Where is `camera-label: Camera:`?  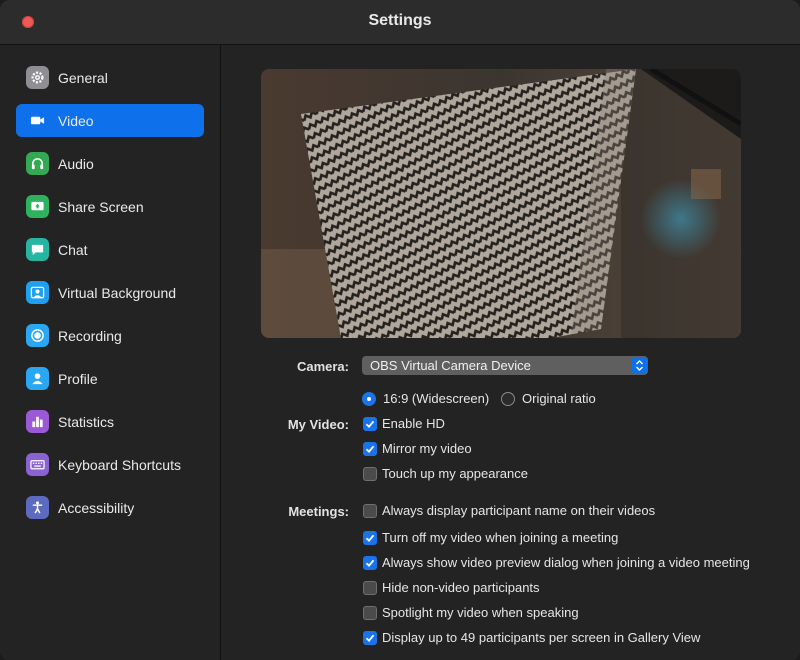
camera-label: Camera: is located at coordinates (322, 366).